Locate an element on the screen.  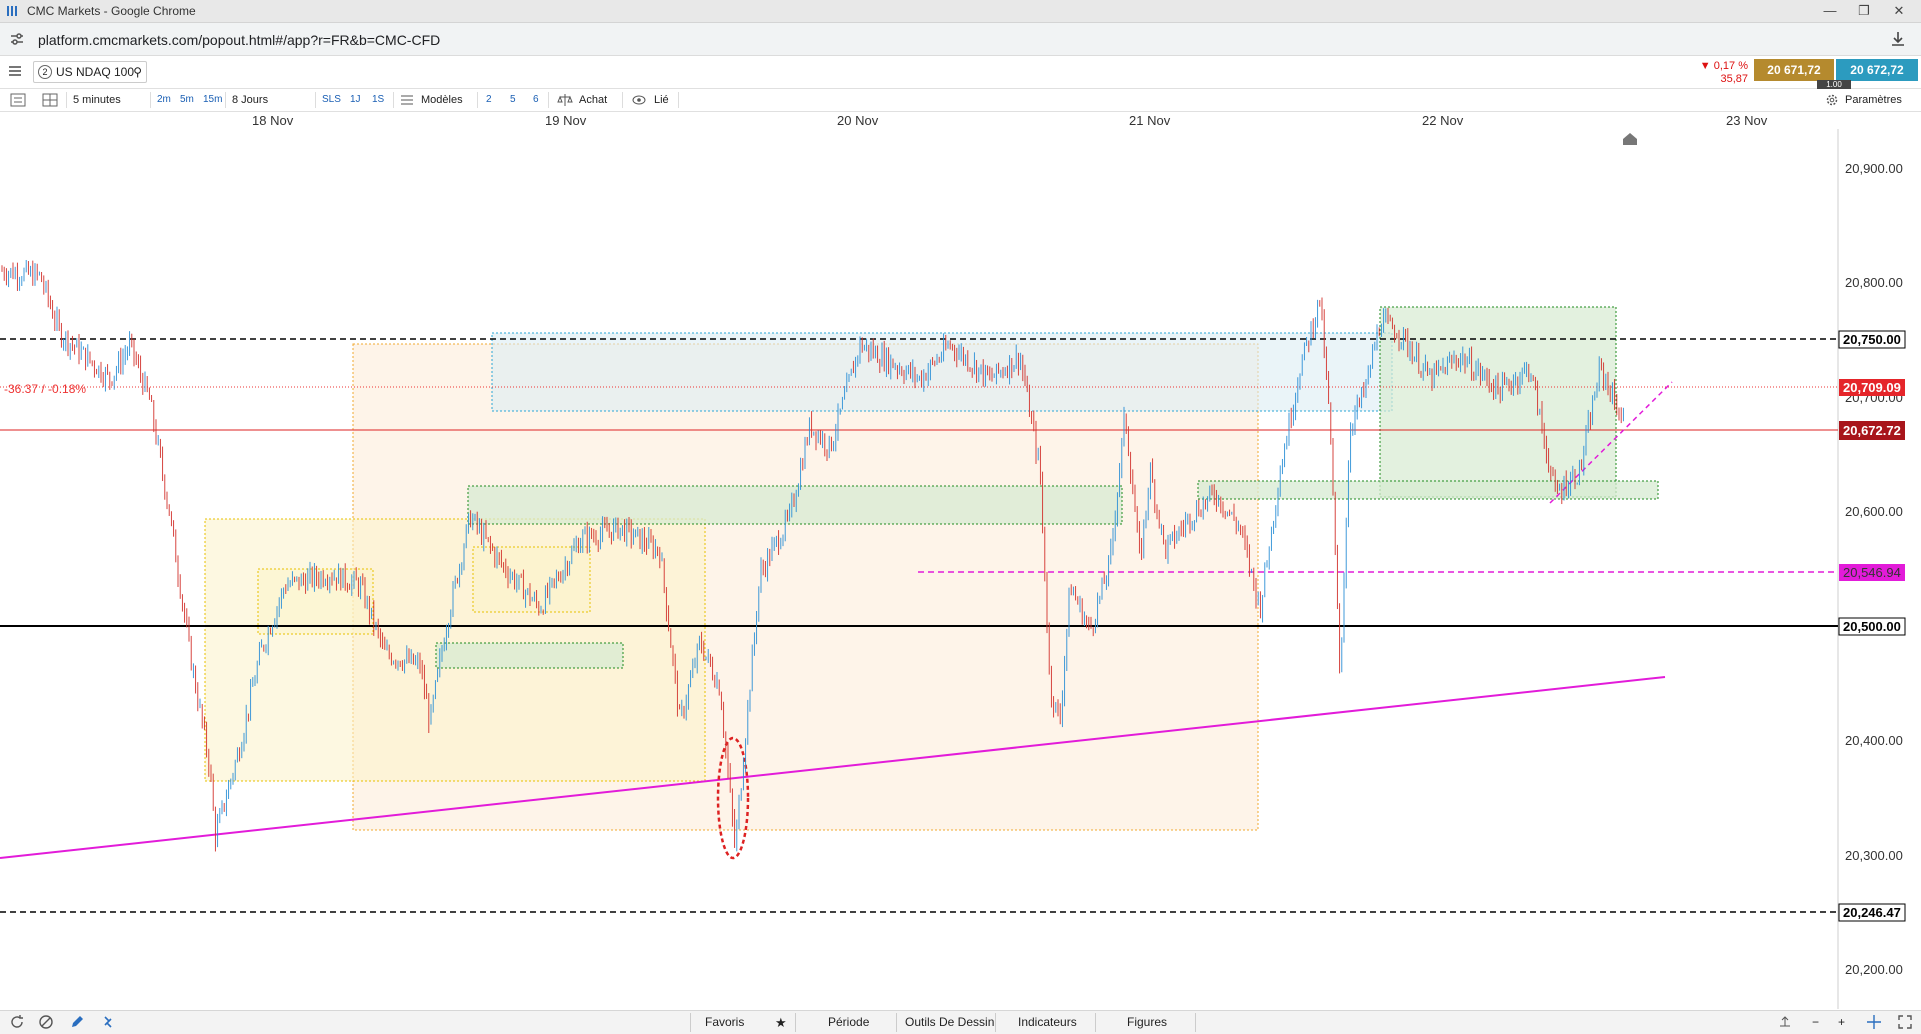
price-label-20750: 20,750.00 is located at coordinates (1872, 339).